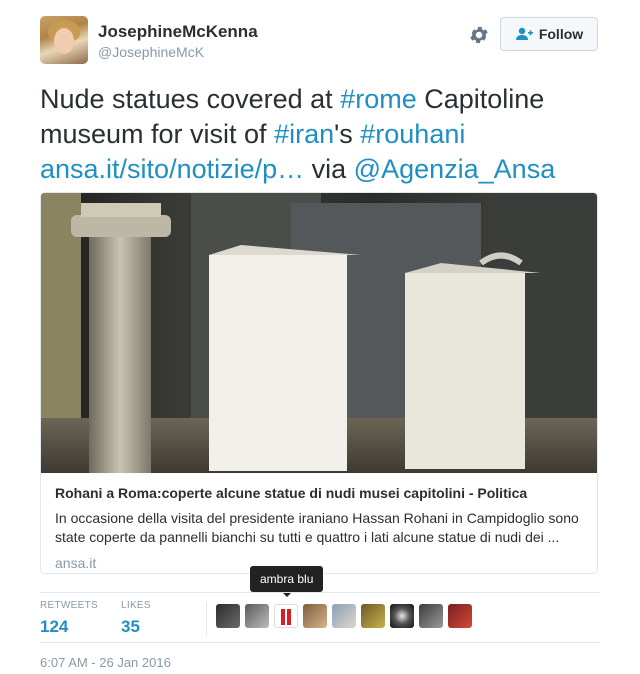 The image size is (640, 674). Describe the element at coordinates (151, 52) in the screenshot. I see `user-handle: @JosephineMcK` at that location.